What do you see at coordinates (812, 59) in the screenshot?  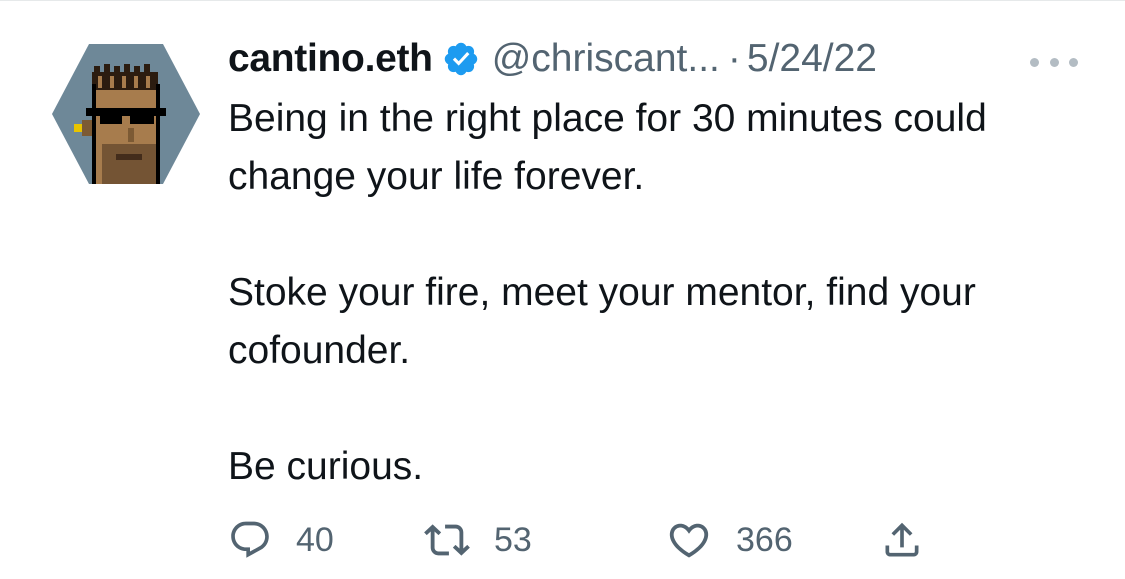 I see `tweet-date: 5/24/22` at bounding box center [812, 59].